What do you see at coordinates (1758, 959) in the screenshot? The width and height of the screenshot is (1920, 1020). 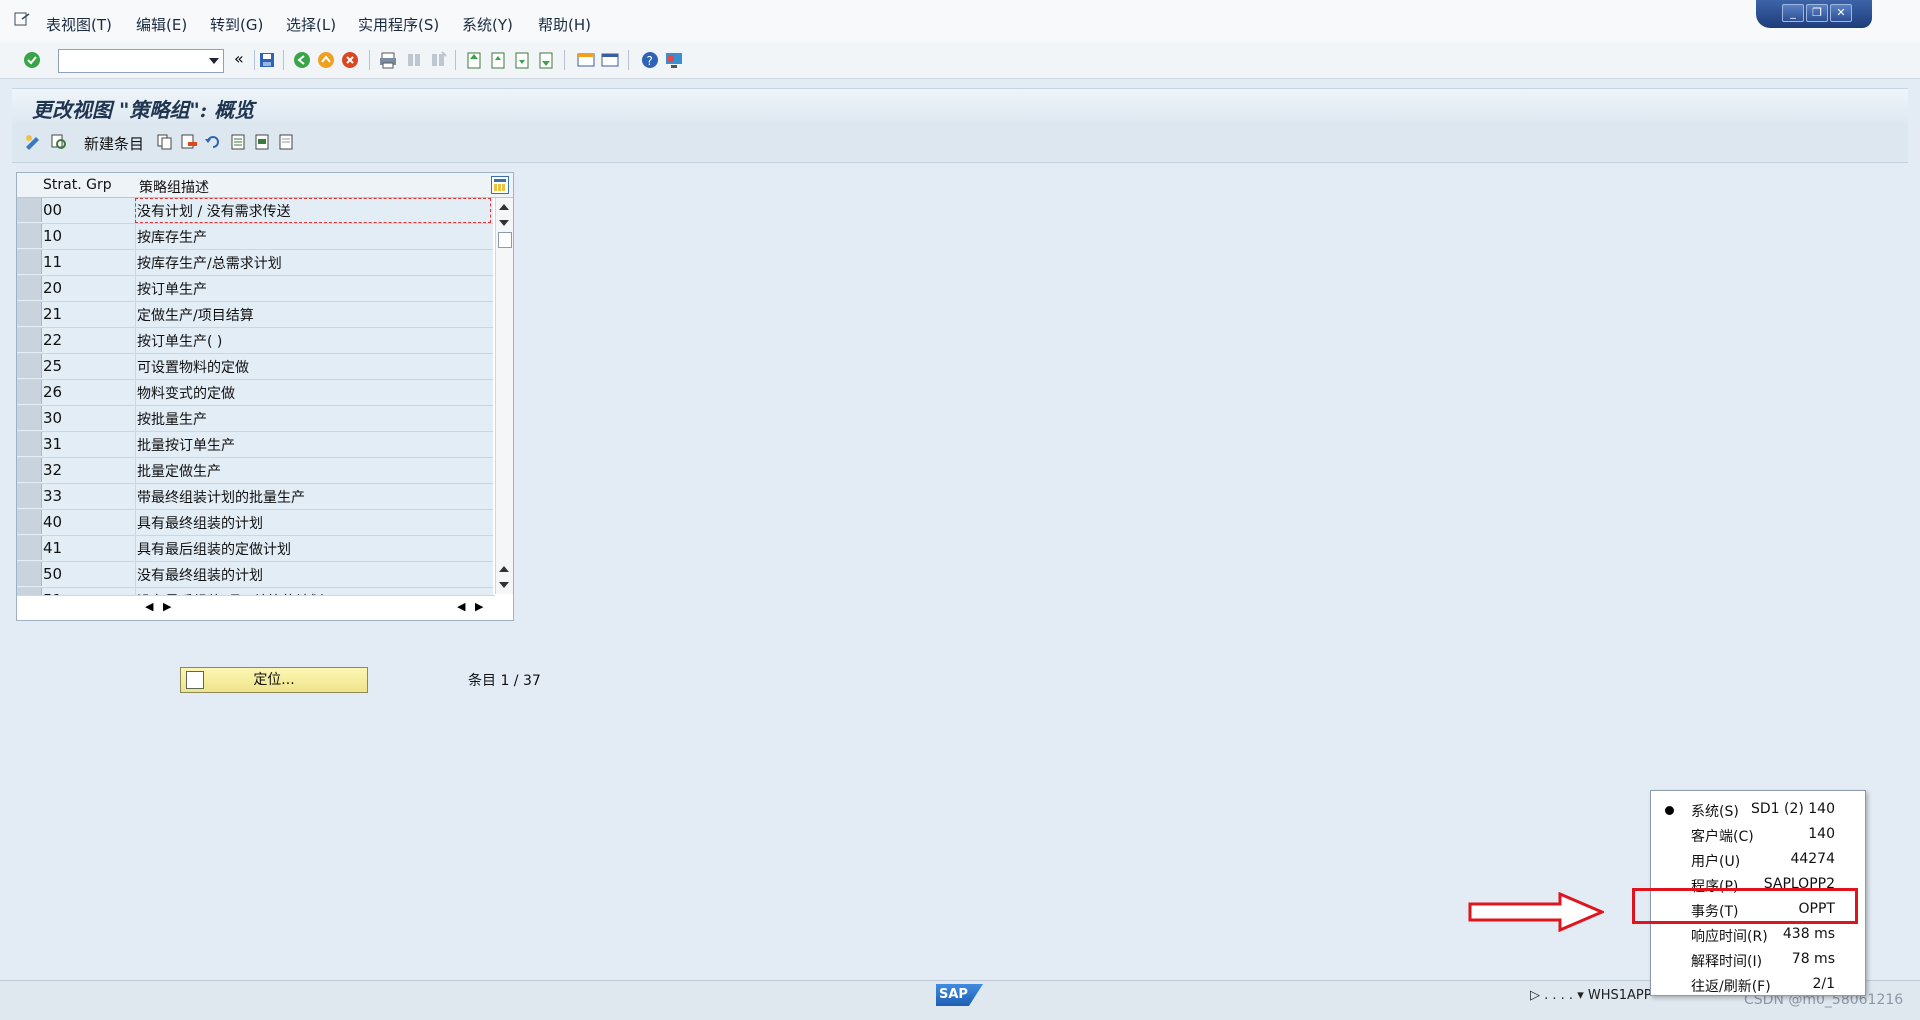 I see `popup-item: 解释时间(I) 78 ms` at bounding box center [1758, 959].